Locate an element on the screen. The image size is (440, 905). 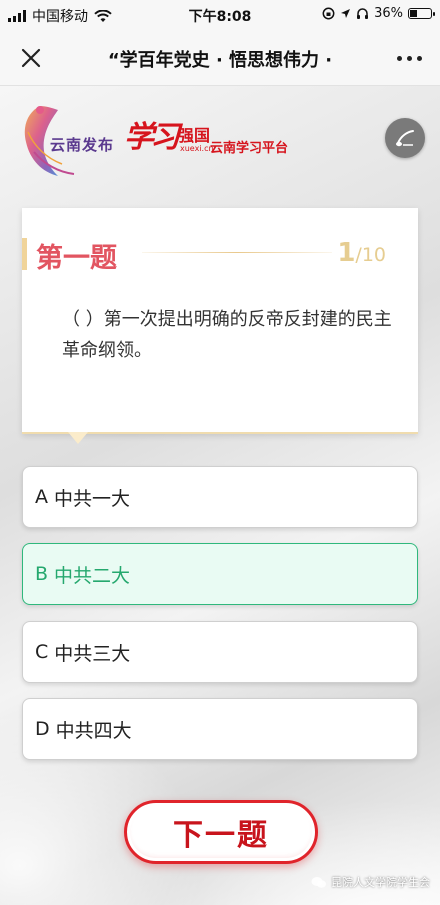
question-number-title: 第一题 is located at coordinates (76, 258).